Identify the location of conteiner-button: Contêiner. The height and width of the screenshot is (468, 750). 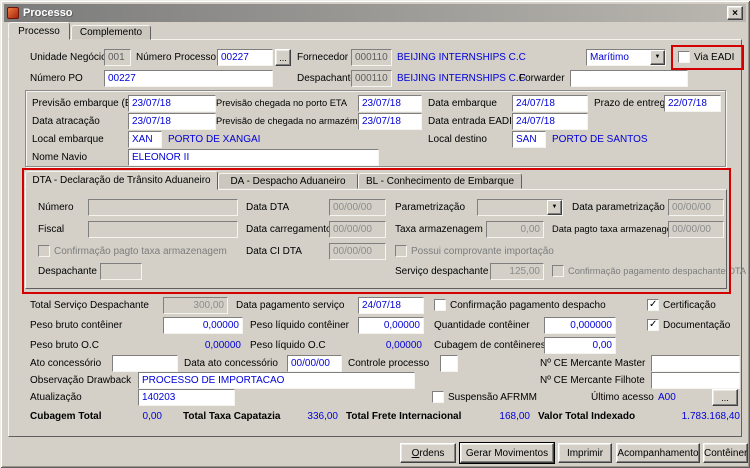
(725, 453).